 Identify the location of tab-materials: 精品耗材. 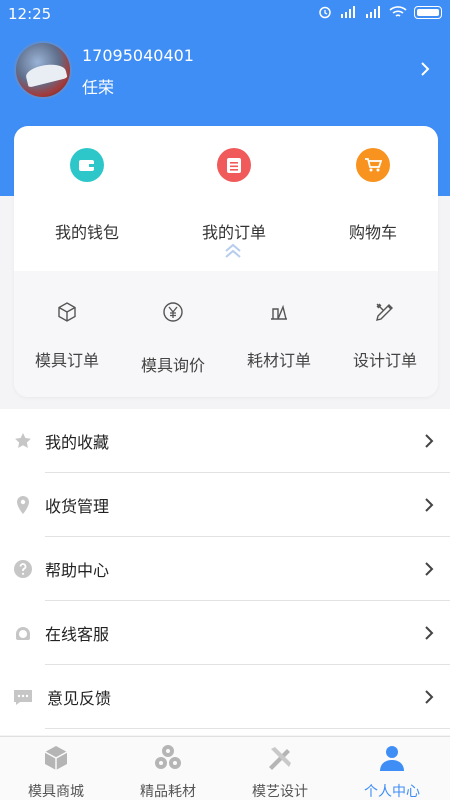
(168, 768).